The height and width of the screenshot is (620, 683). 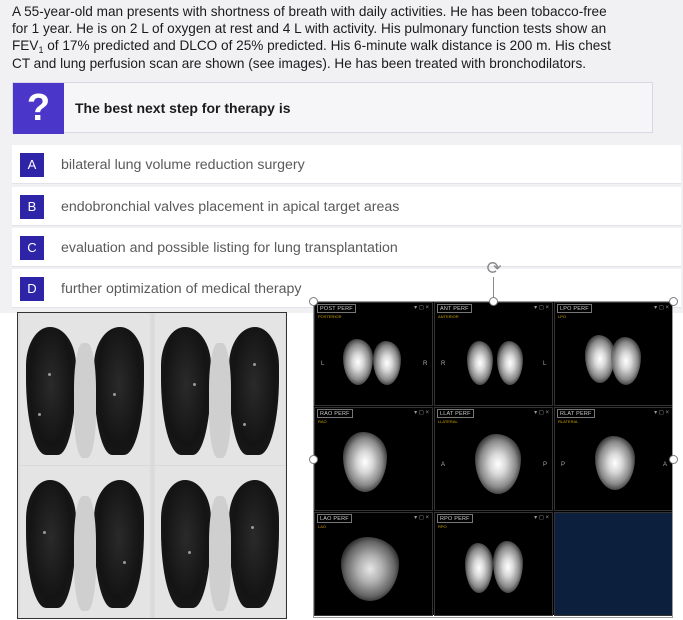 I want to click on resize-handle-left, so click(x=313, y=459).